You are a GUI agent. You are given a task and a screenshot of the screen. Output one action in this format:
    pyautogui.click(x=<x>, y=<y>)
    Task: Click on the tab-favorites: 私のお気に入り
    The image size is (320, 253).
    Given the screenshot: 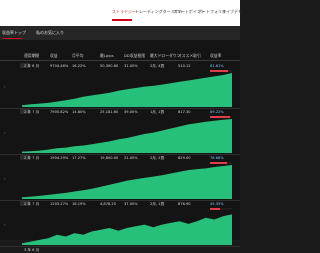 What is the action you would take?
    pyautogui.click(x=50, y=33)
    